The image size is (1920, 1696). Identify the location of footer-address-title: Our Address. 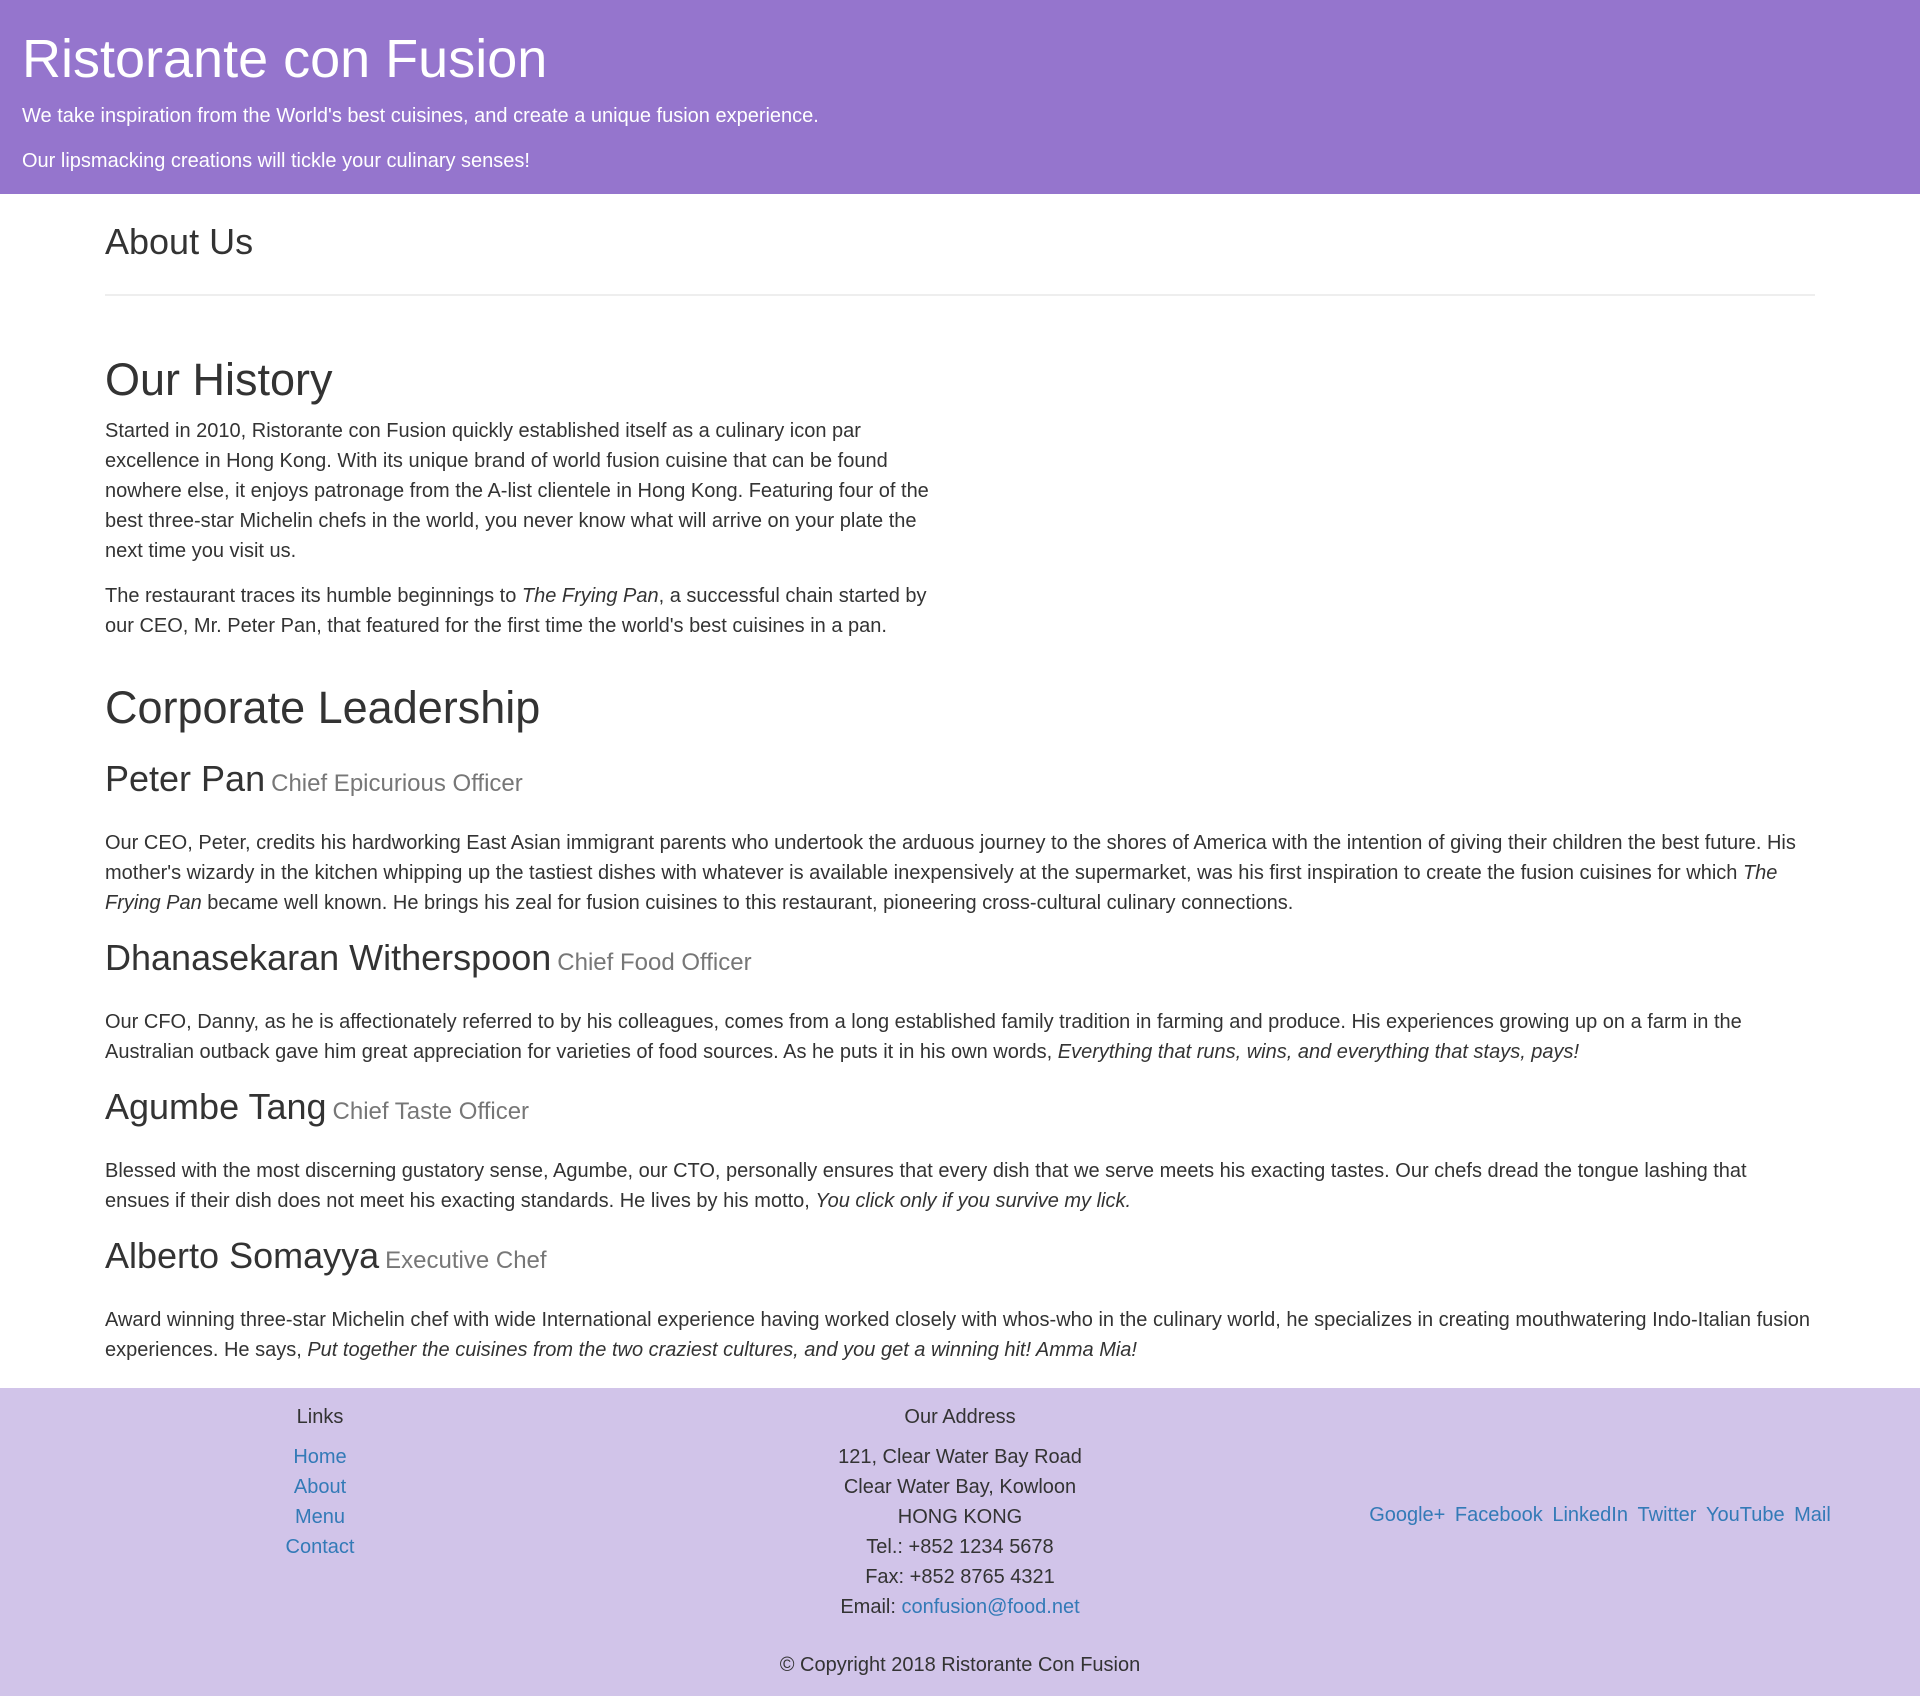
(960, 1417).